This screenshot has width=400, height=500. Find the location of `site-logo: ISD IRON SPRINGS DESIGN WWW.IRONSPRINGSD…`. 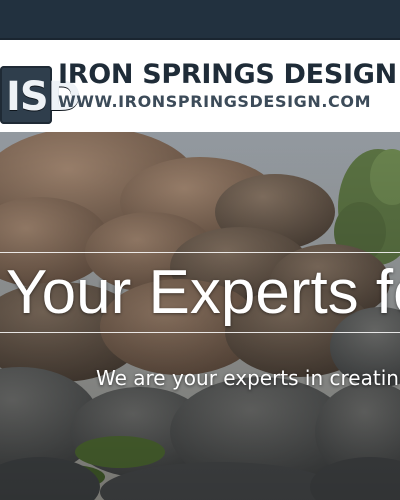

site-logo: ISD IRON SPRINGS DESIGN WWW.IRONSPRINGSD… is located at coordinates (200, 95).